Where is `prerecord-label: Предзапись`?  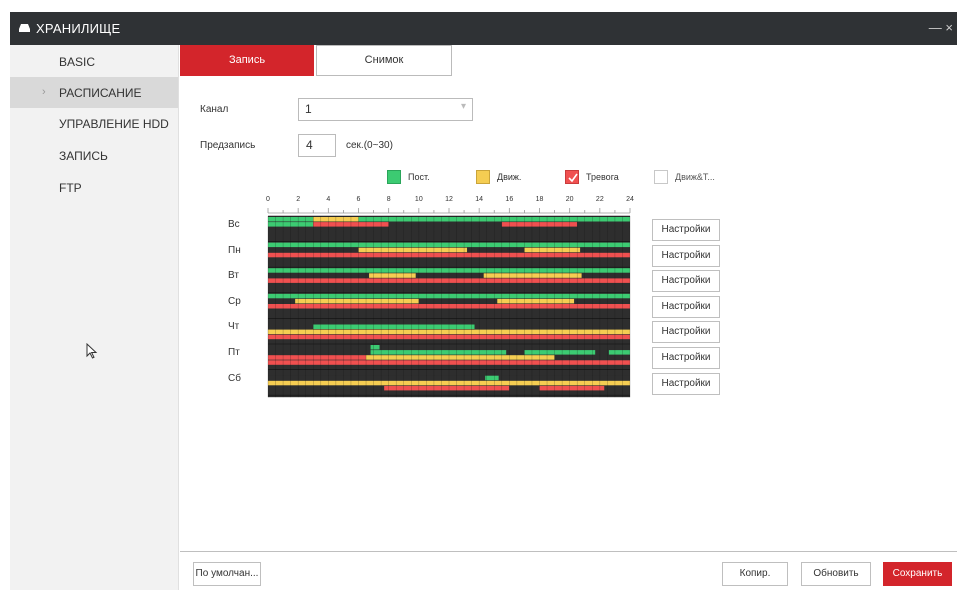
prerecord-label: Предзапись is located at coordinates (228, 145).